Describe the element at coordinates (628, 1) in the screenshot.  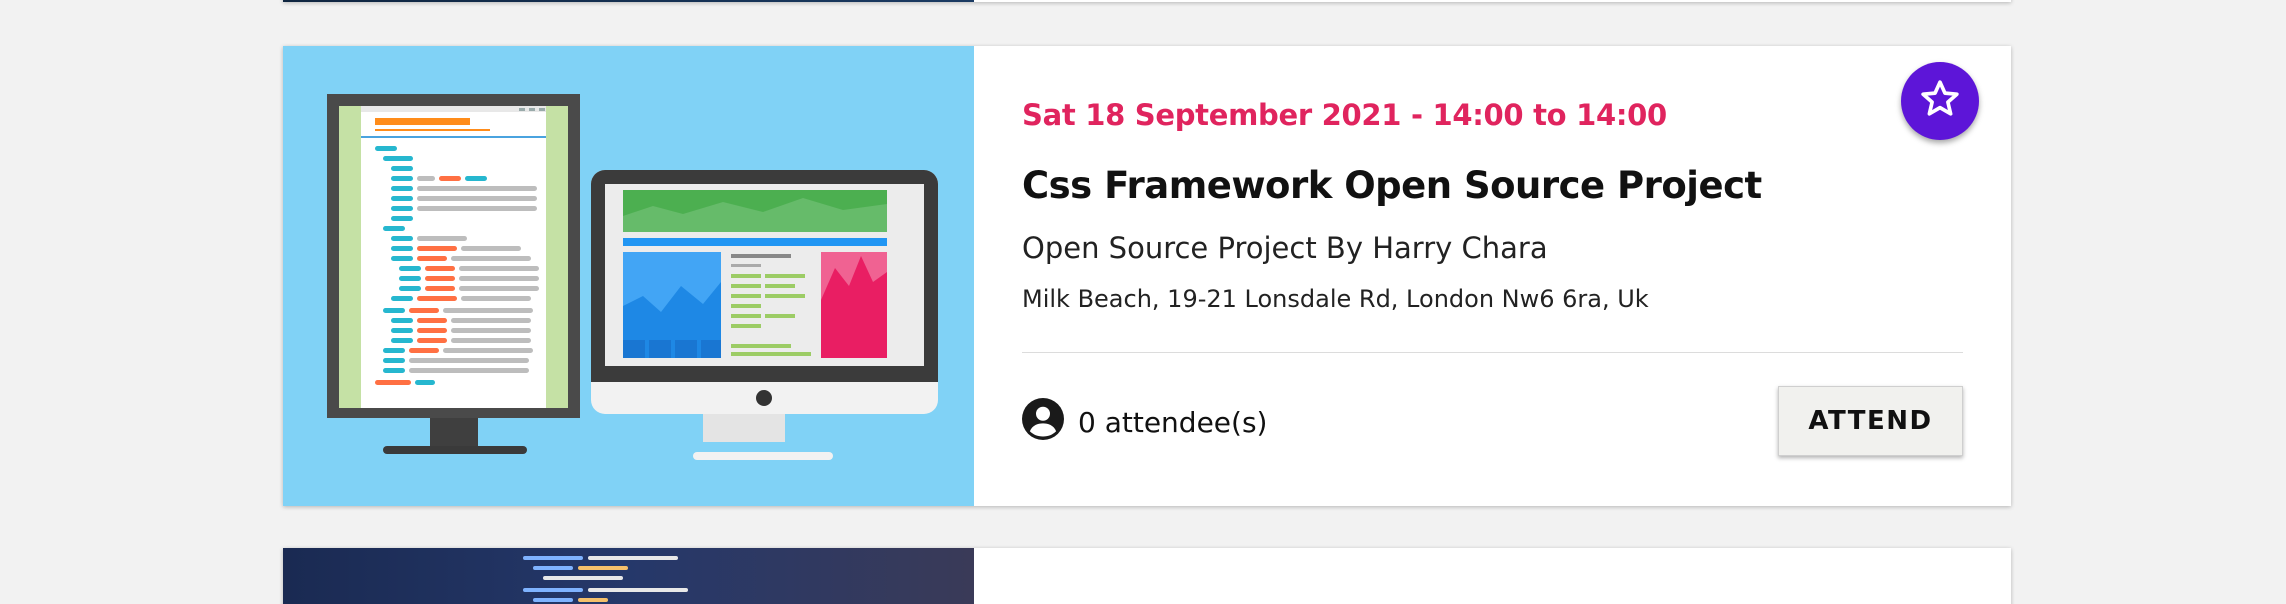
I see `event-image-previous` at that location.